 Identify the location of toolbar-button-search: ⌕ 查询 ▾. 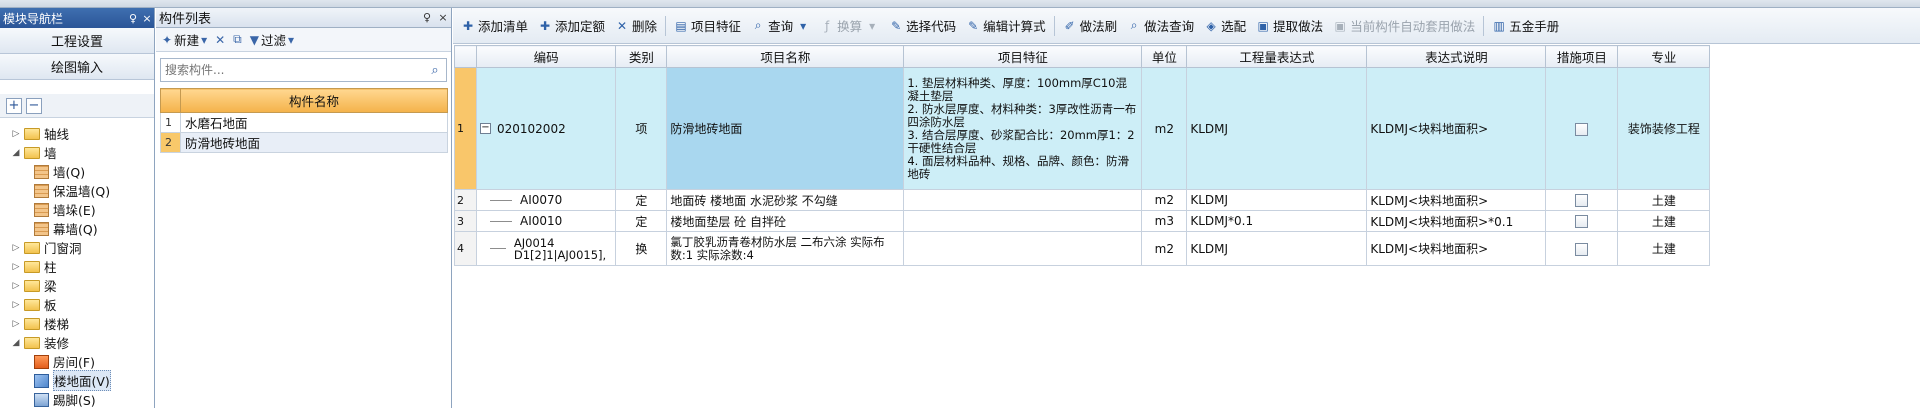
(780, 26).